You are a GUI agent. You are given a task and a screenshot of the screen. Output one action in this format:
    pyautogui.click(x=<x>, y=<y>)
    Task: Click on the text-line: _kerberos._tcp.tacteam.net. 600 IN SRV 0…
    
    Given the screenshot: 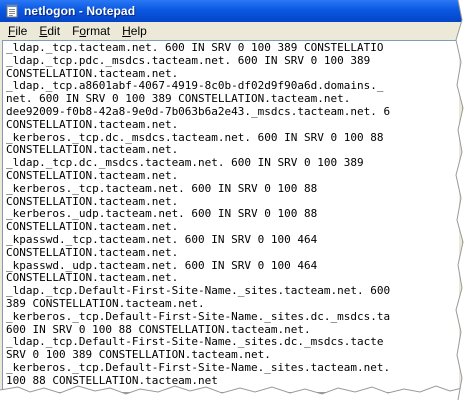 What is the action you would take?
    pyautogui.click(x=162, y=188)
    